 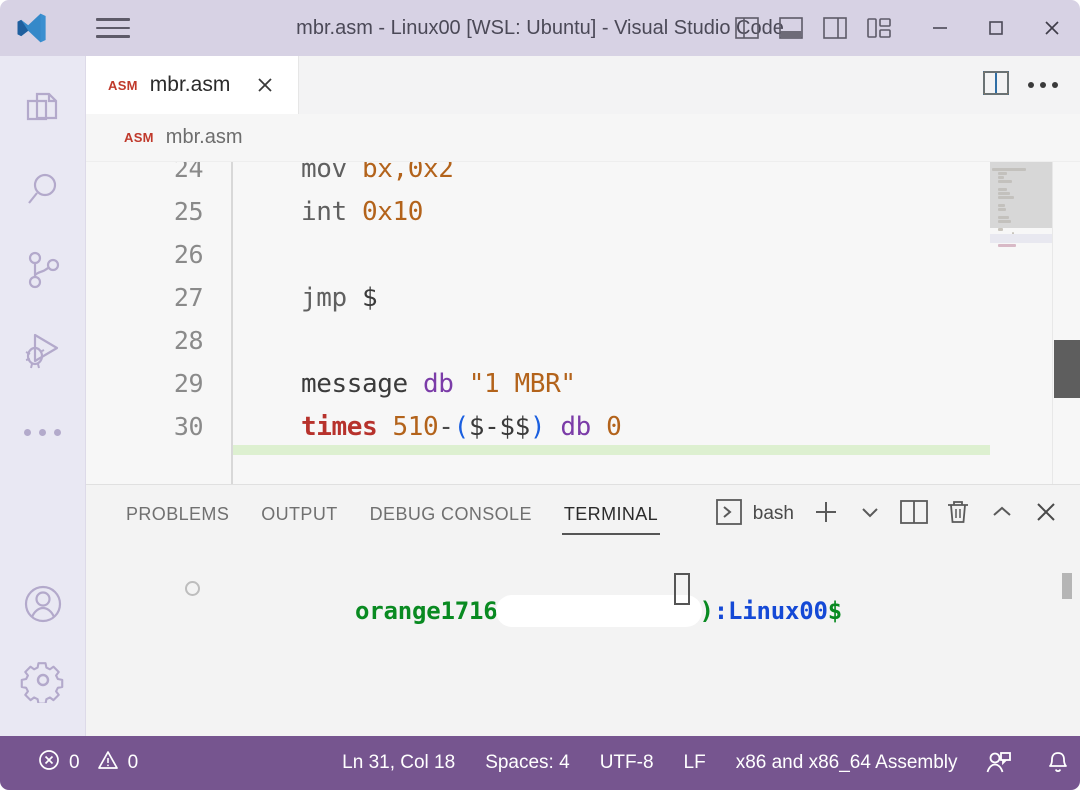 I want to click on code-token: -, so click(x=446, y=427).